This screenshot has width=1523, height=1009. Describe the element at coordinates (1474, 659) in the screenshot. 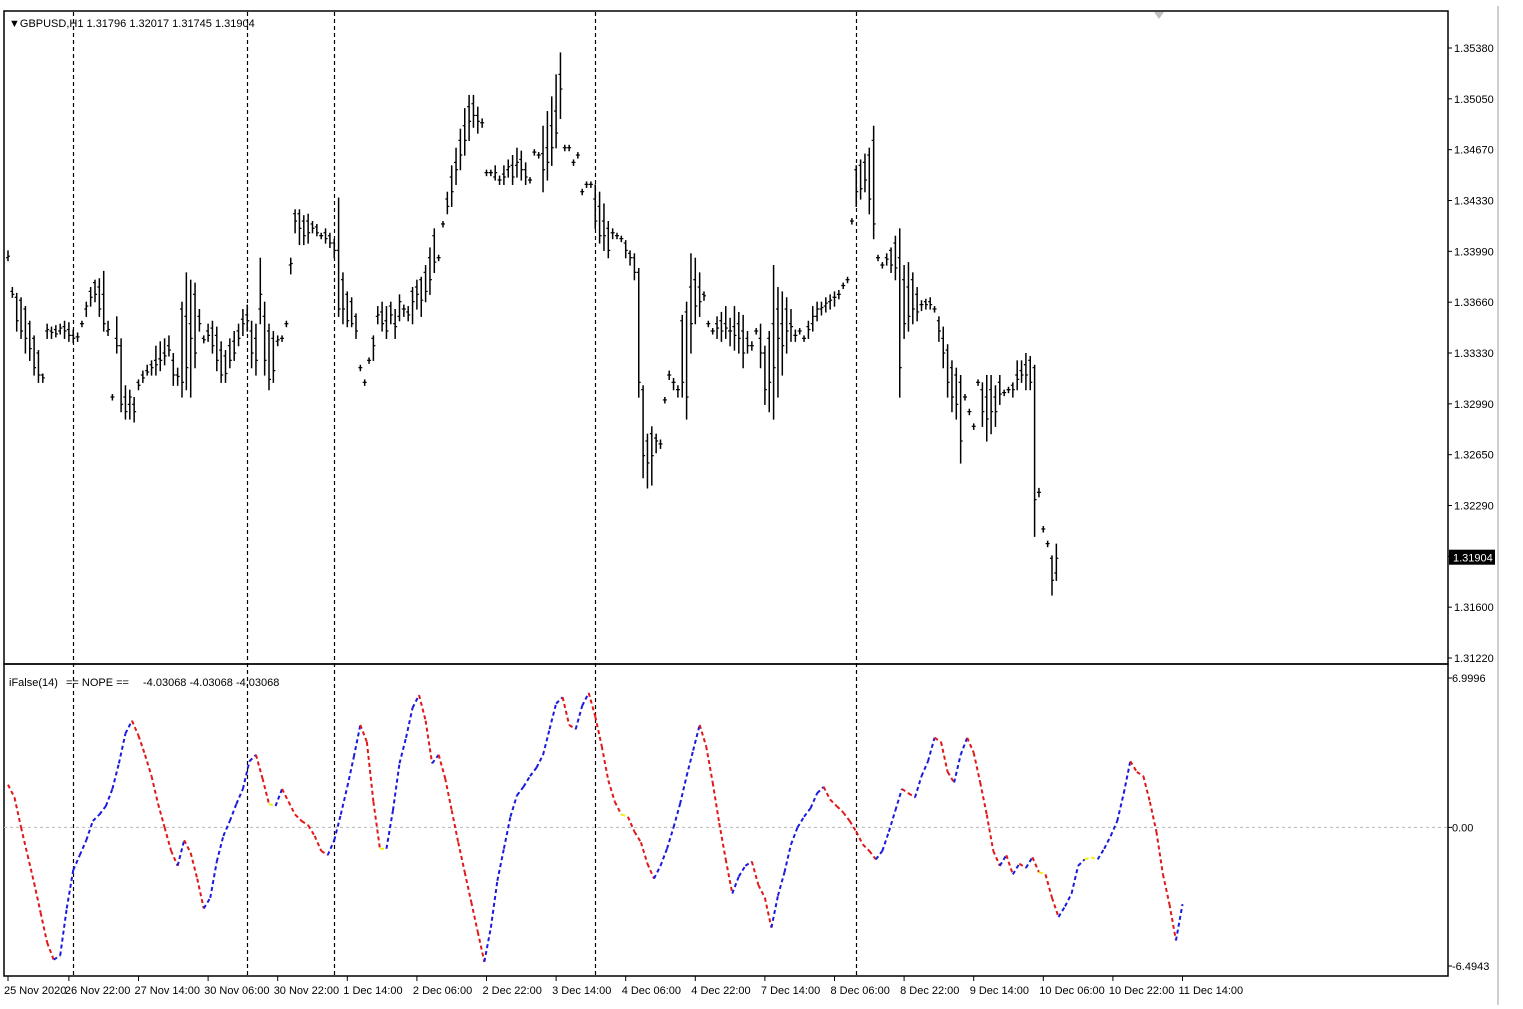

I see `price-axis-label: 1.31220` at that location.